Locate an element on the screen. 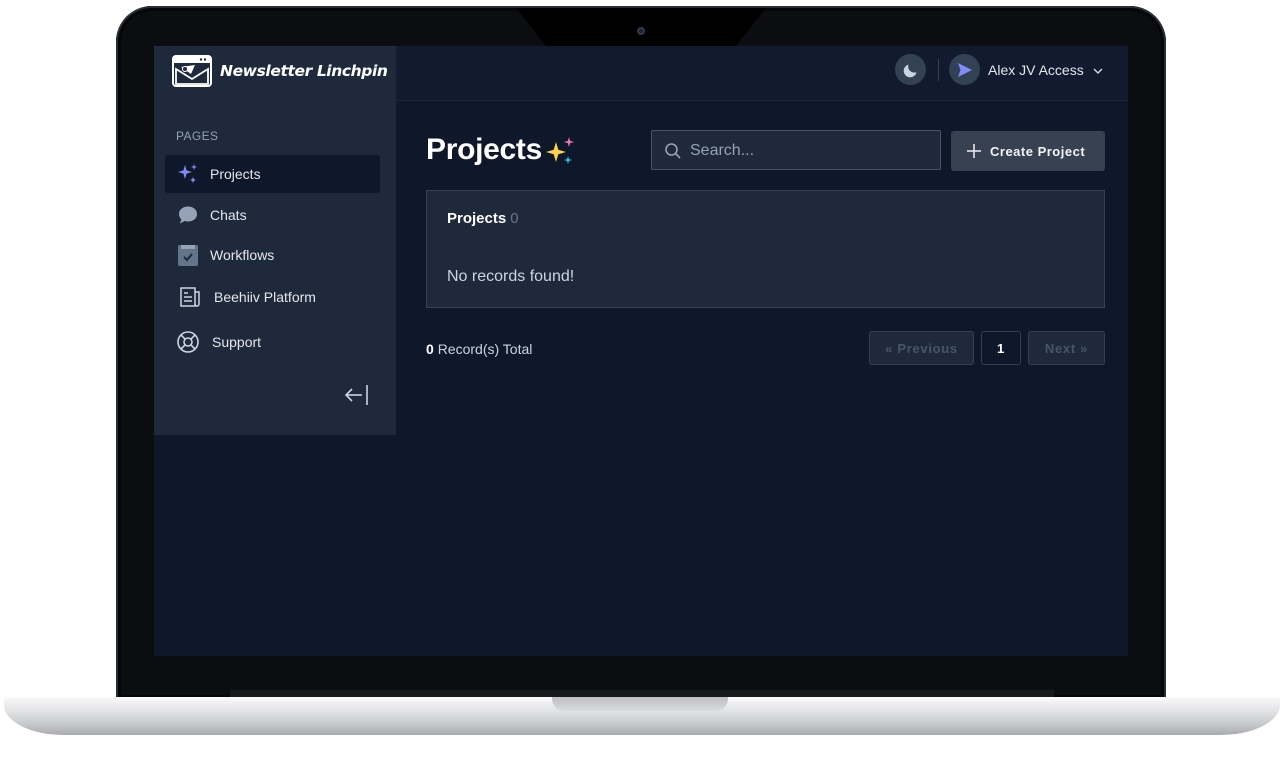 Image resolution: width=1284 pixels, height=766 pixels. theme-toggle-button is located at coordinates (910, 69).